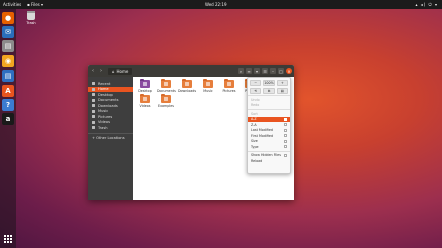 This screenshot has width=442, height=248. I want to click on sidebar-item-label: Videos, so click(104, 122).